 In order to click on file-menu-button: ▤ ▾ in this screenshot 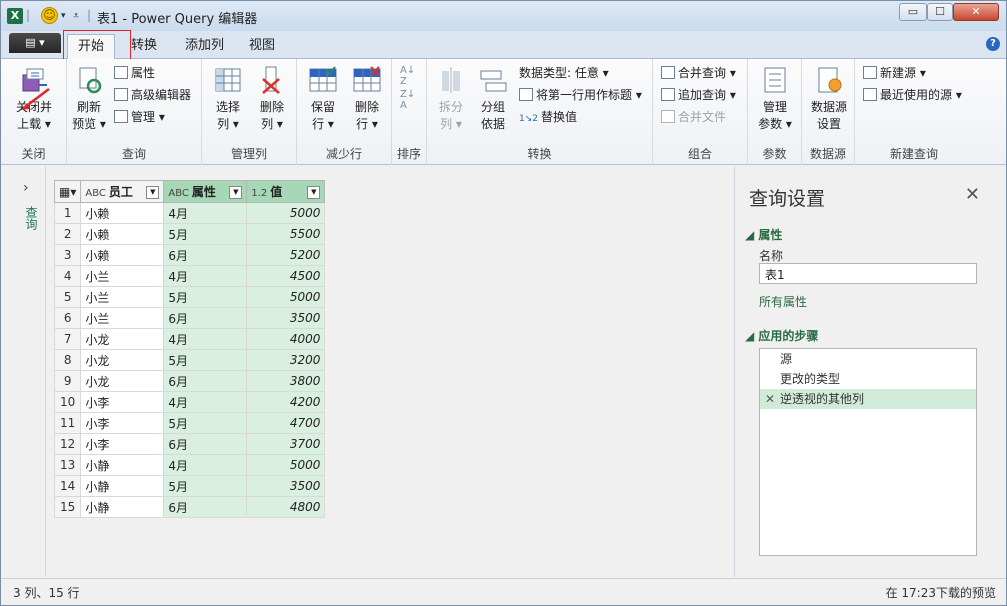, I will do `click(35, 43)`.